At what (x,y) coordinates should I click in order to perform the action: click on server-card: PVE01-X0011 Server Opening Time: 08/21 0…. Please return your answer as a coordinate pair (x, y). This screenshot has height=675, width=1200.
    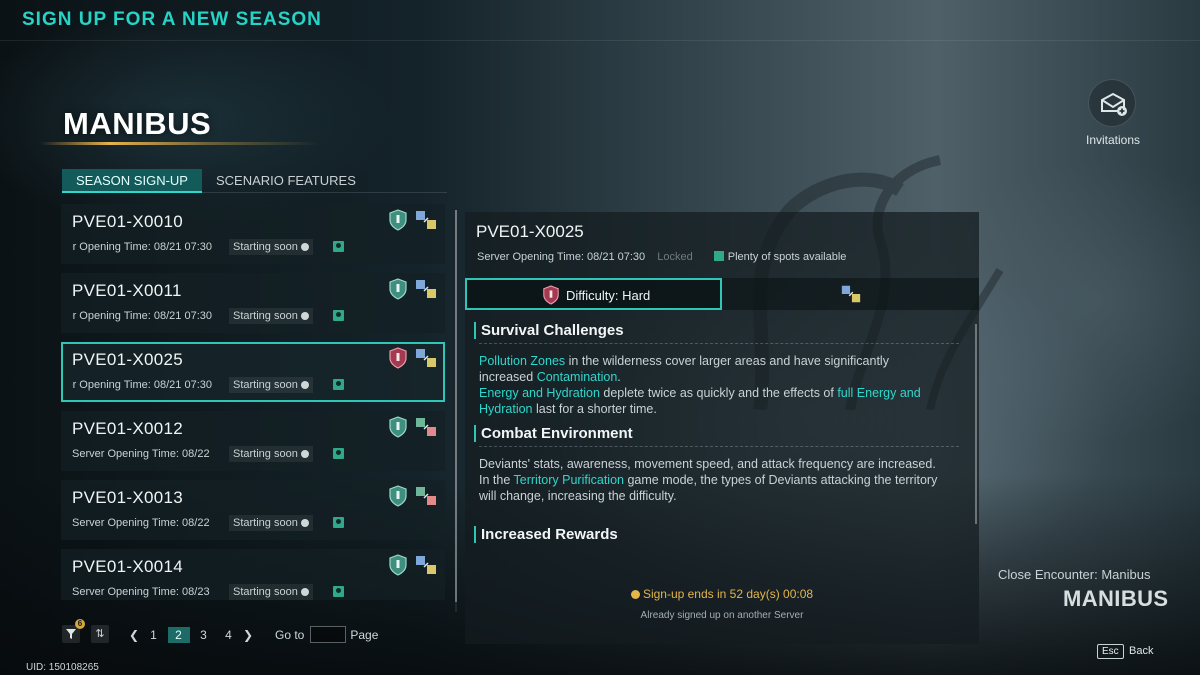
    Looking at the image, I should click on (253, 303).